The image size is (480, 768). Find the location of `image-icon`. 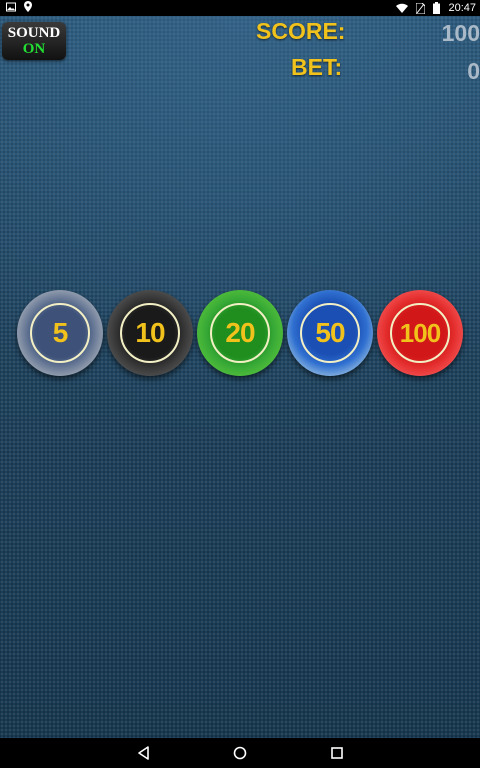

image-icon is located at coordinates (11, 6).